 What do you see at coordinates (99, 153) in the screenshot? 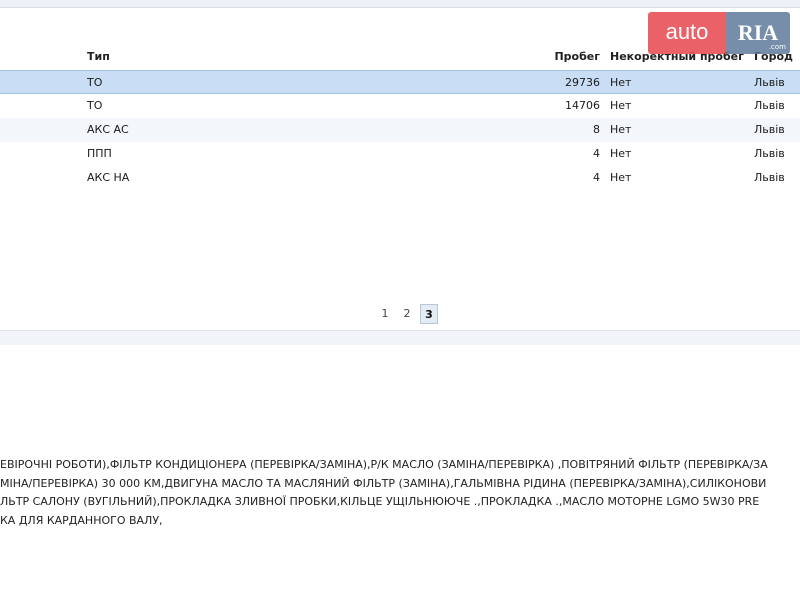
I see `cell-type: ППП` at bounding box center [99, 153].